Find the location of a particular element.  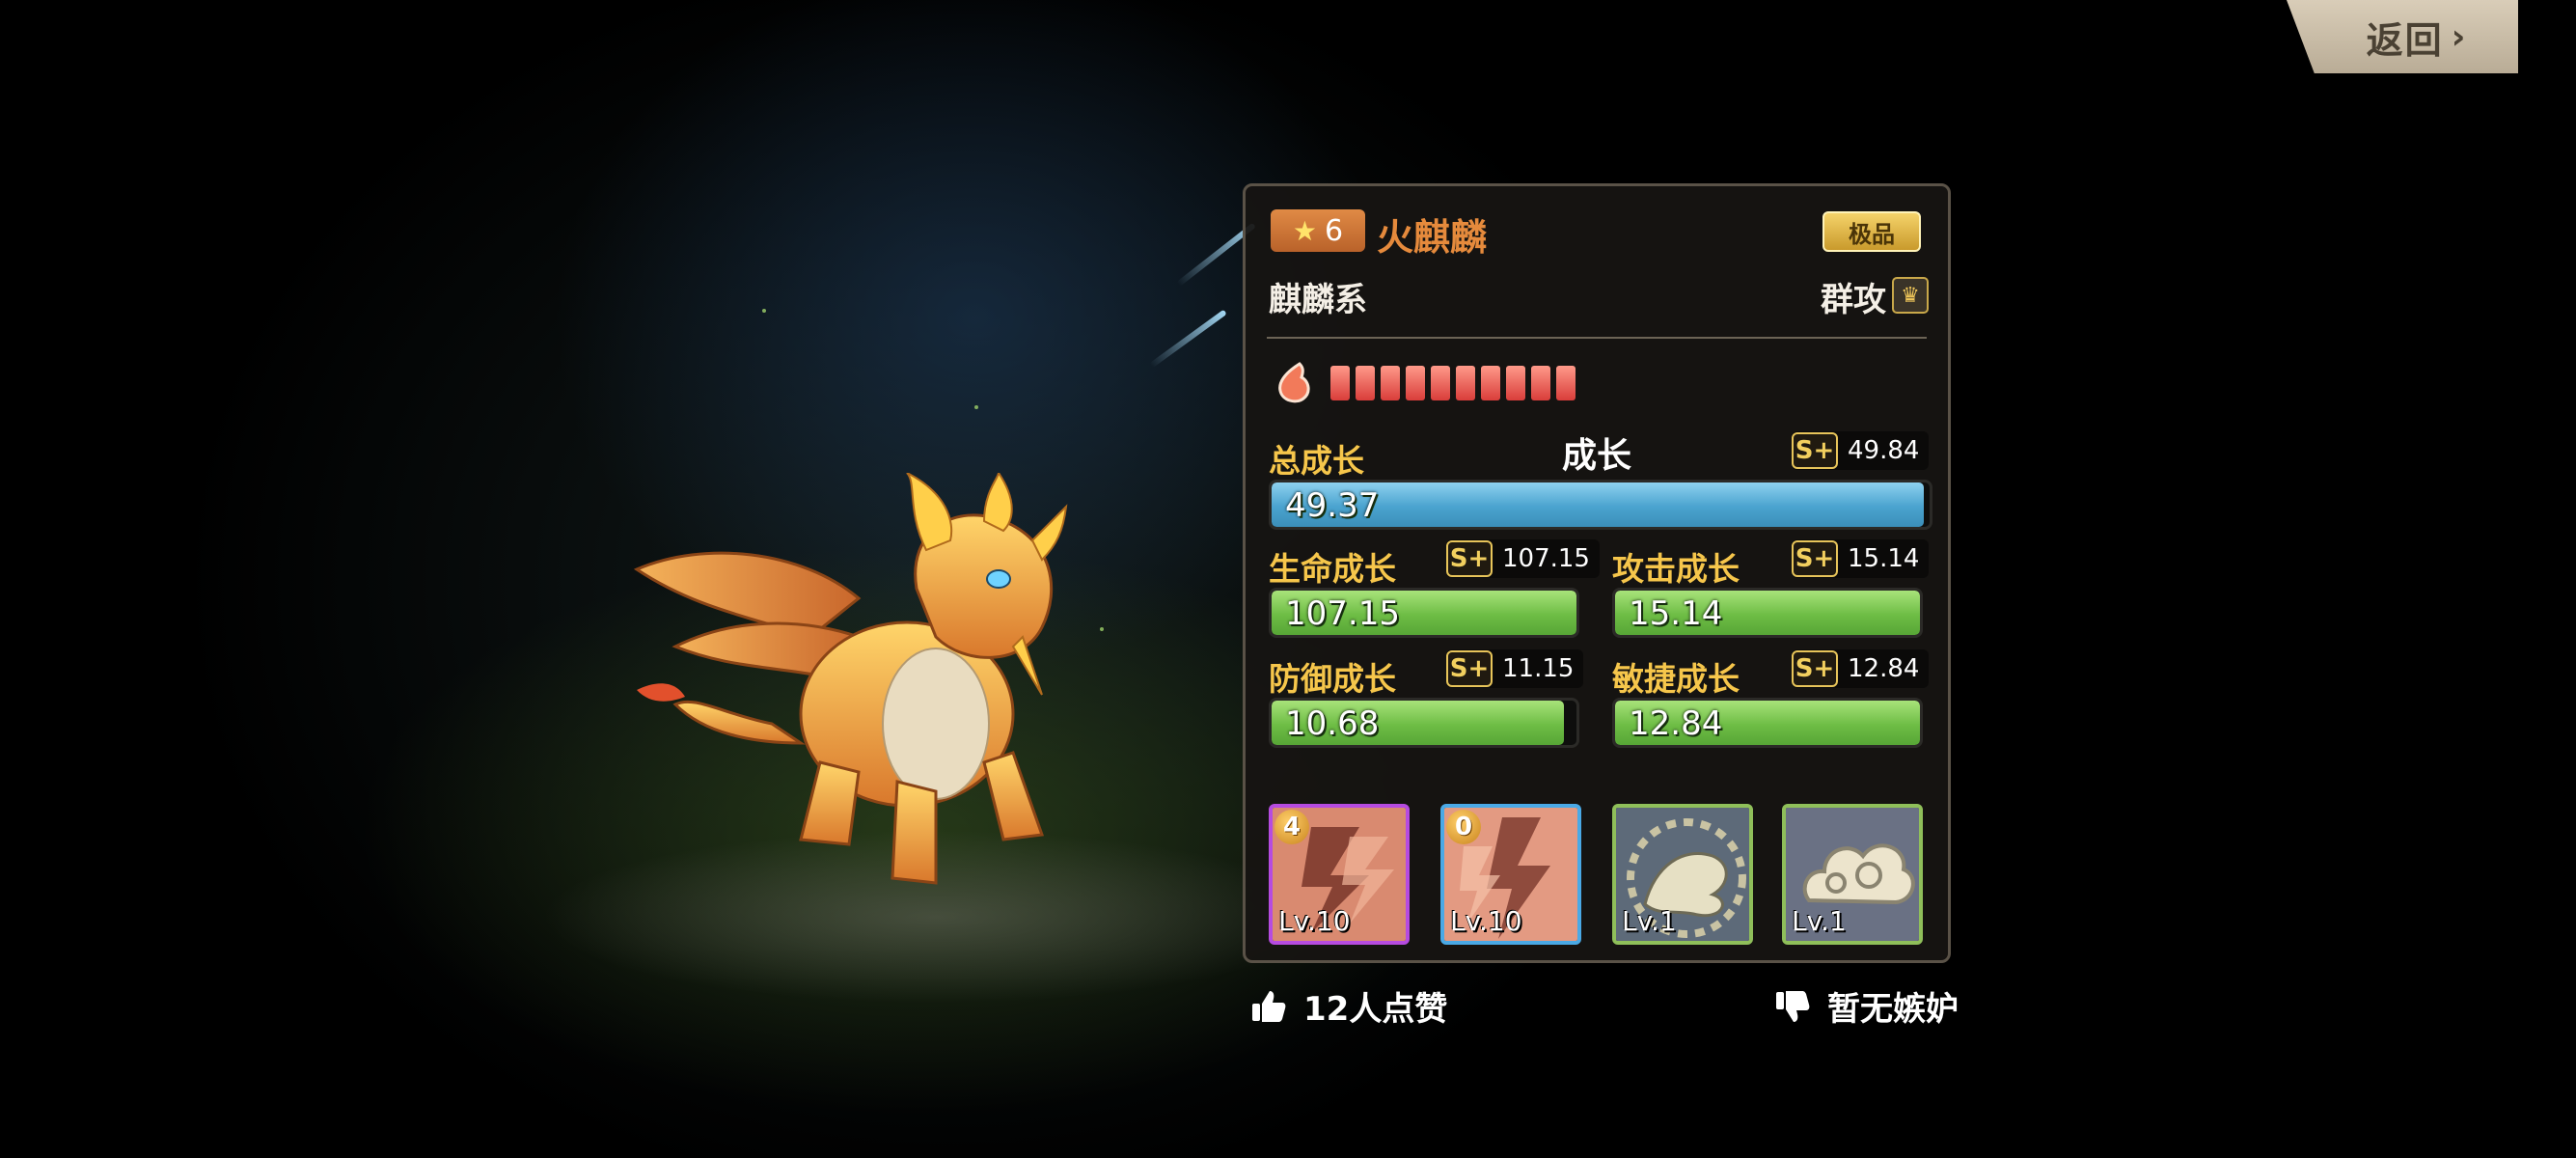

divider is located at coordinates (1597, 338).